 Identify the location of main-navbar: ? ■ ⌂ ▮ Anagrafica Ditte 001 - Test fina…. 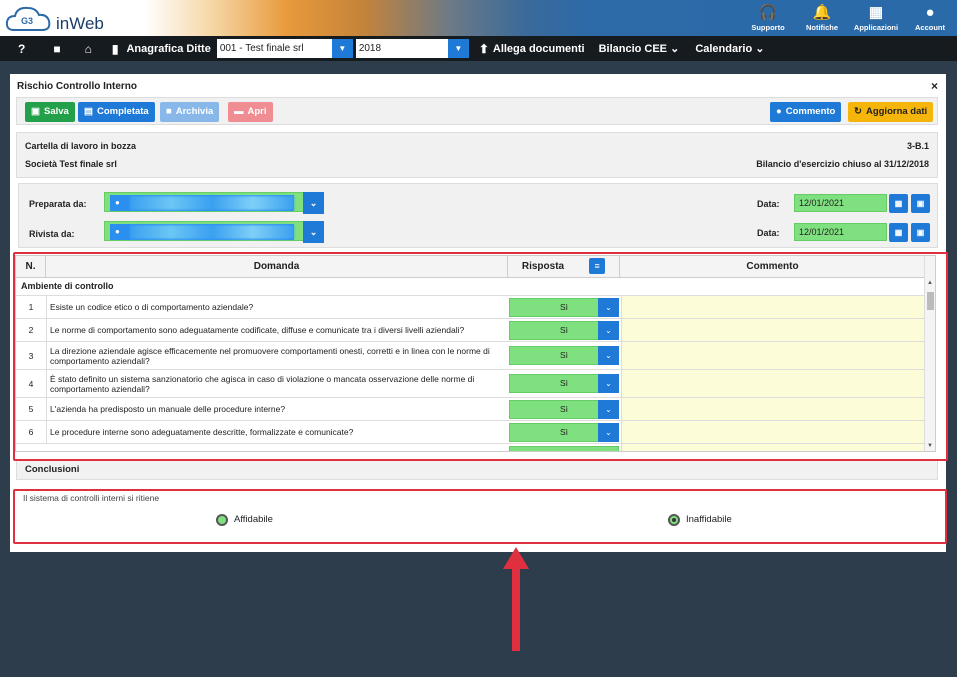
(478, 48).